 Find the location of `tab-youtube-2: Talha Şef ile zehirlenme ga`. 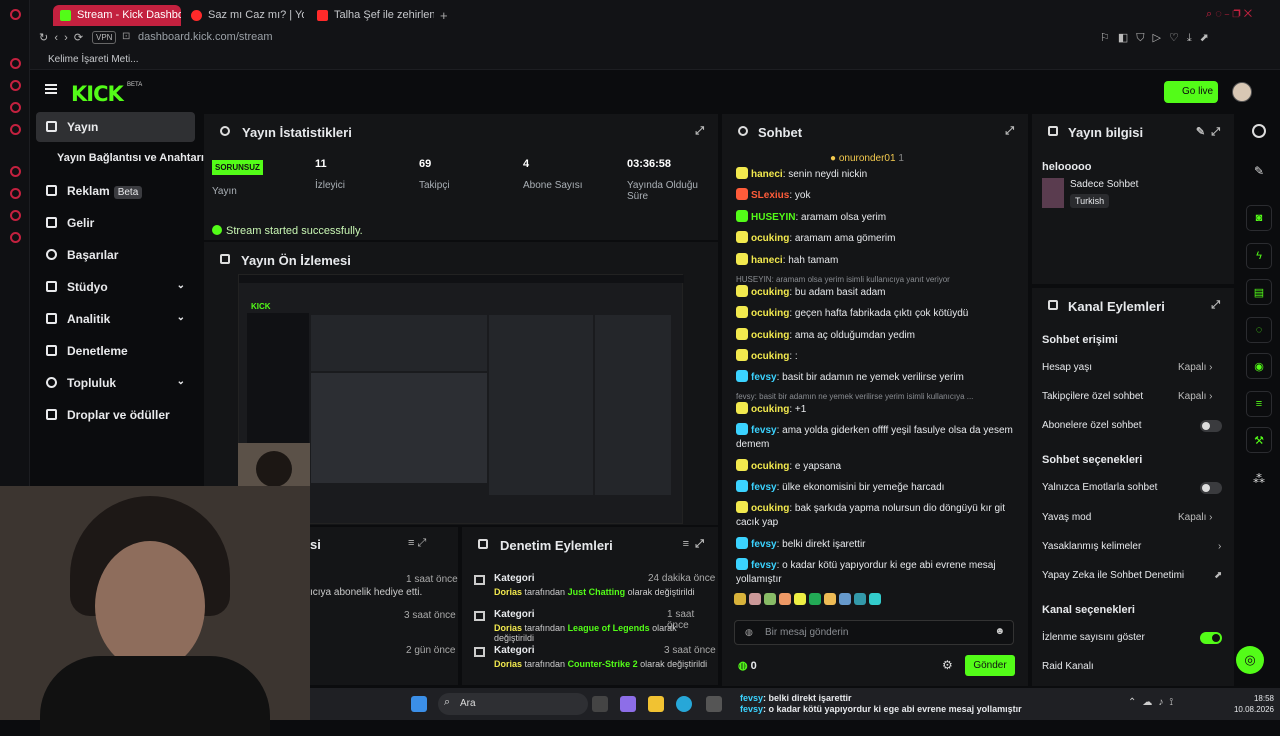

tab-youtube-2: Talha Şef ile zehirlenme ga is located at coordinates (372, 15).